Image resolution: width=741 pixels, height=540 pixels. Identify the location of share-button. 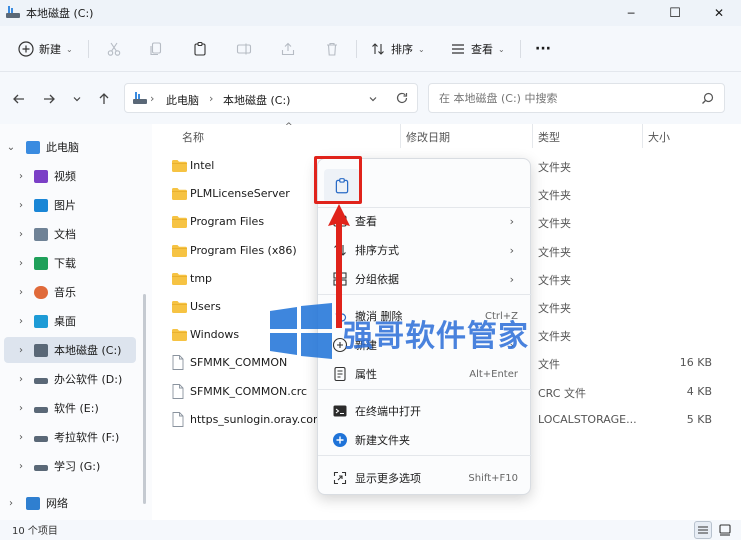
(288, 49).